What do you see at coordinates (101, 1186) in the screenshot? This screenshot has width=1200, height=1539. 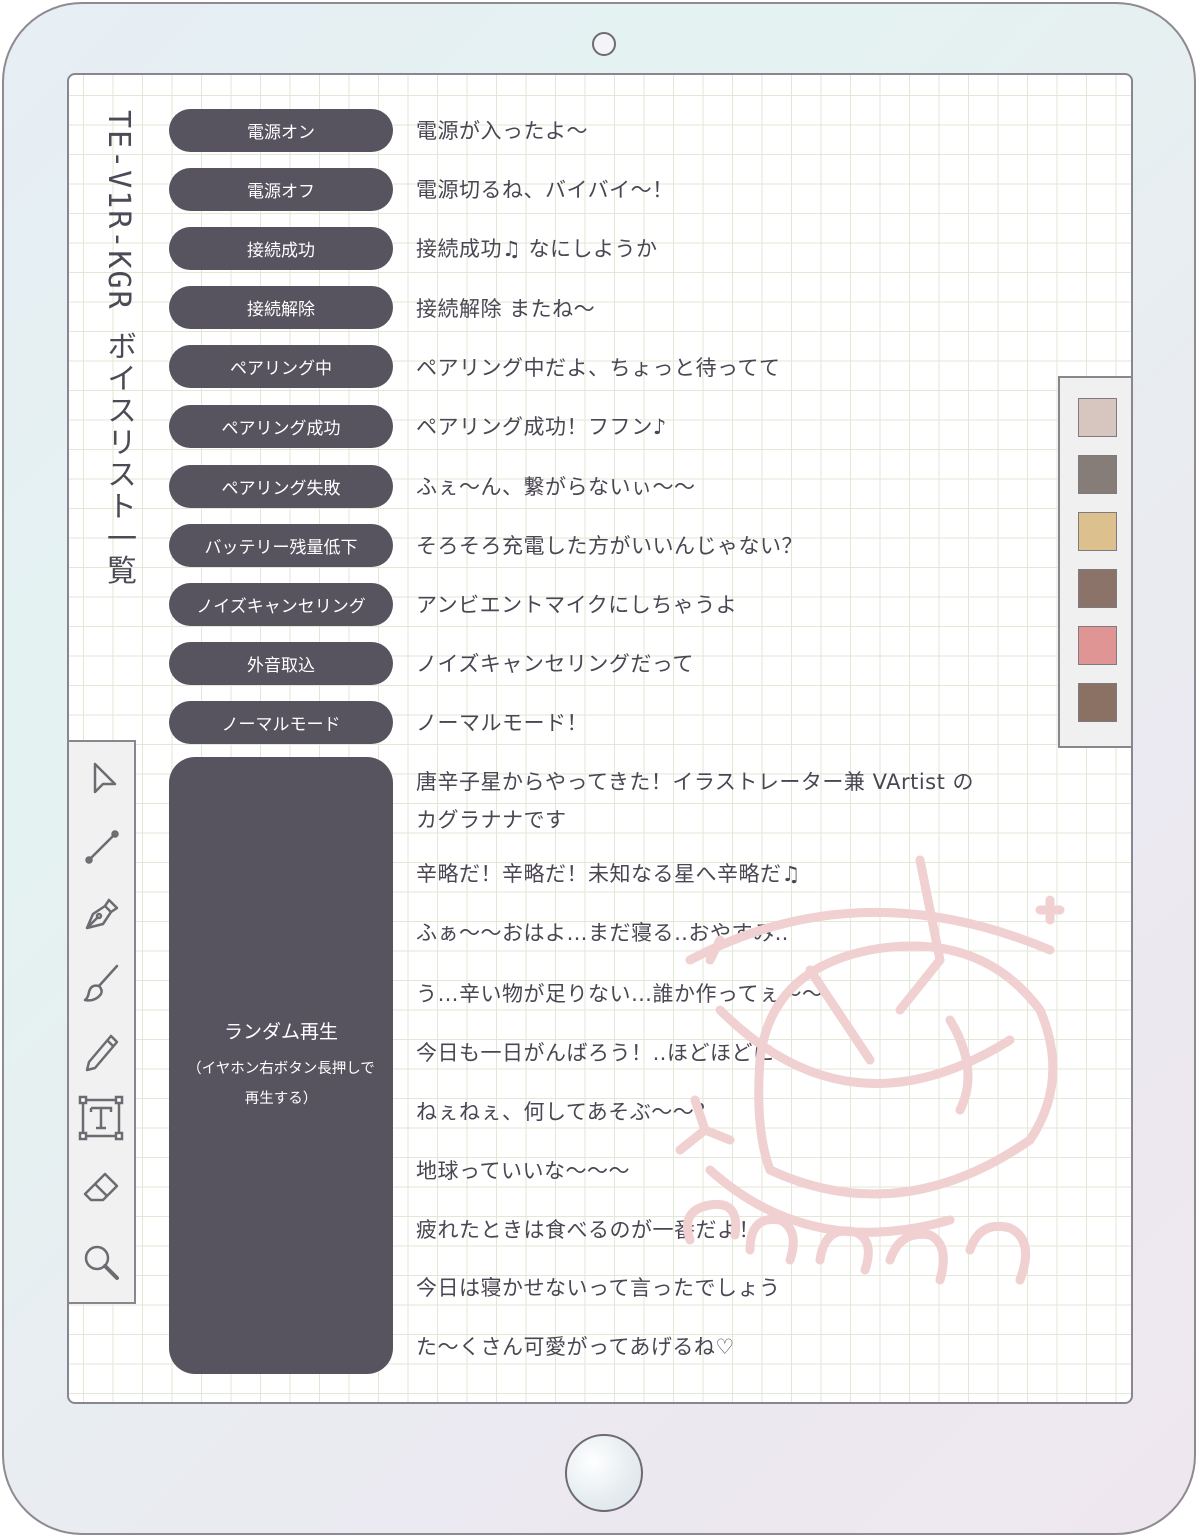 I see `eraser-icon` at bounding box center [101, 1186].